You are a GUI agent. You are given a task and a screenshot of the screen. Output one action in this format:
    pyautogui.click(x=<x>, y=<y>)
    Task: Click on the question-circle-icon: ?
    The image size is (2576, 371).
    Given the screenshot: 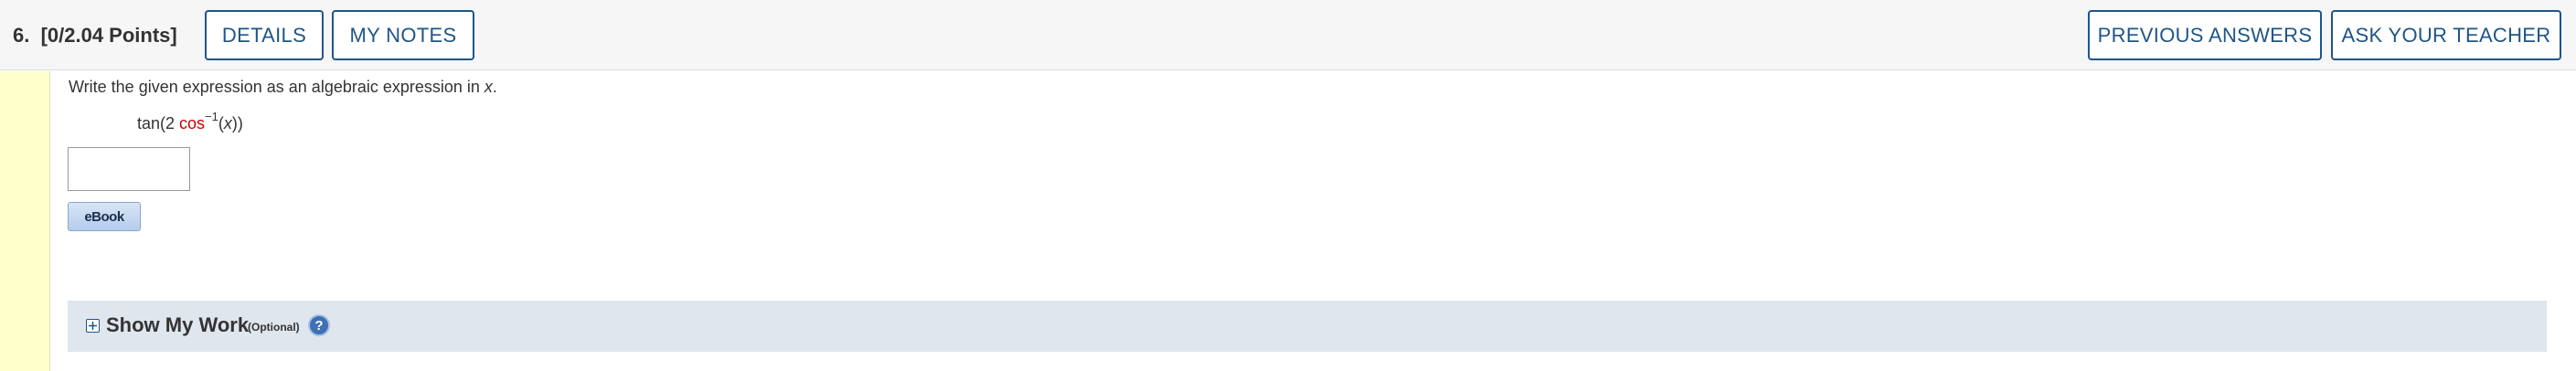 What is the action you would take?
    pyautogui.click(x=319, y=325)
    